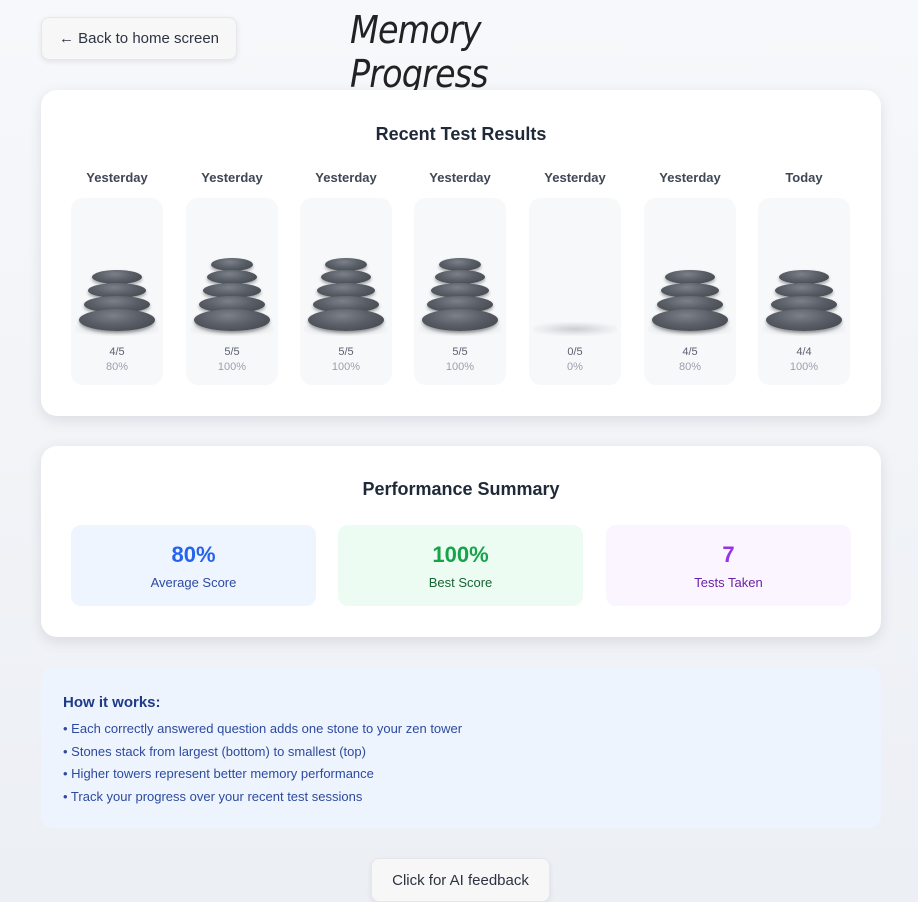 The width and height of the screenshot is (918, 902). Describe the element at coordinates (728, 554) in the screenshot. I see `stat-value: 7` at that location.